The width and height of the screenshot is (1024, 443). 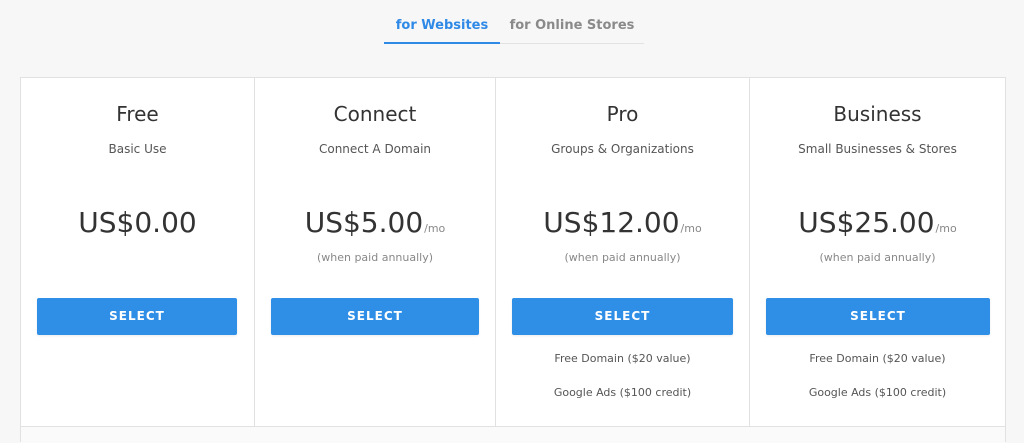 What do you see at coordinates (877, 114) in the screenshot?
I see `plan-name: Business` at bounding box center [877, 114].